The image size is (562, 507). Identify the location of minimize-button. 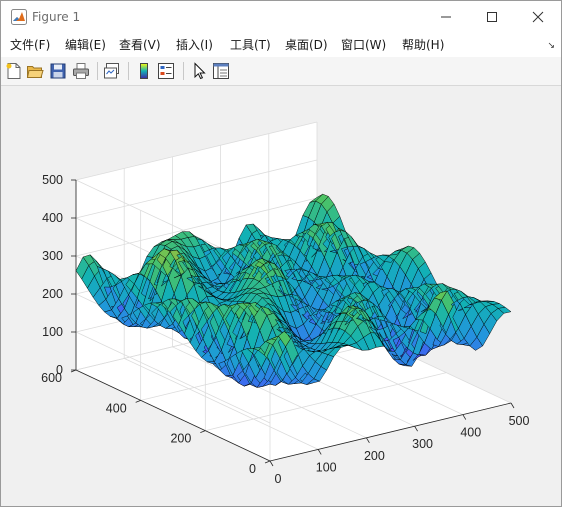
(446, 17).